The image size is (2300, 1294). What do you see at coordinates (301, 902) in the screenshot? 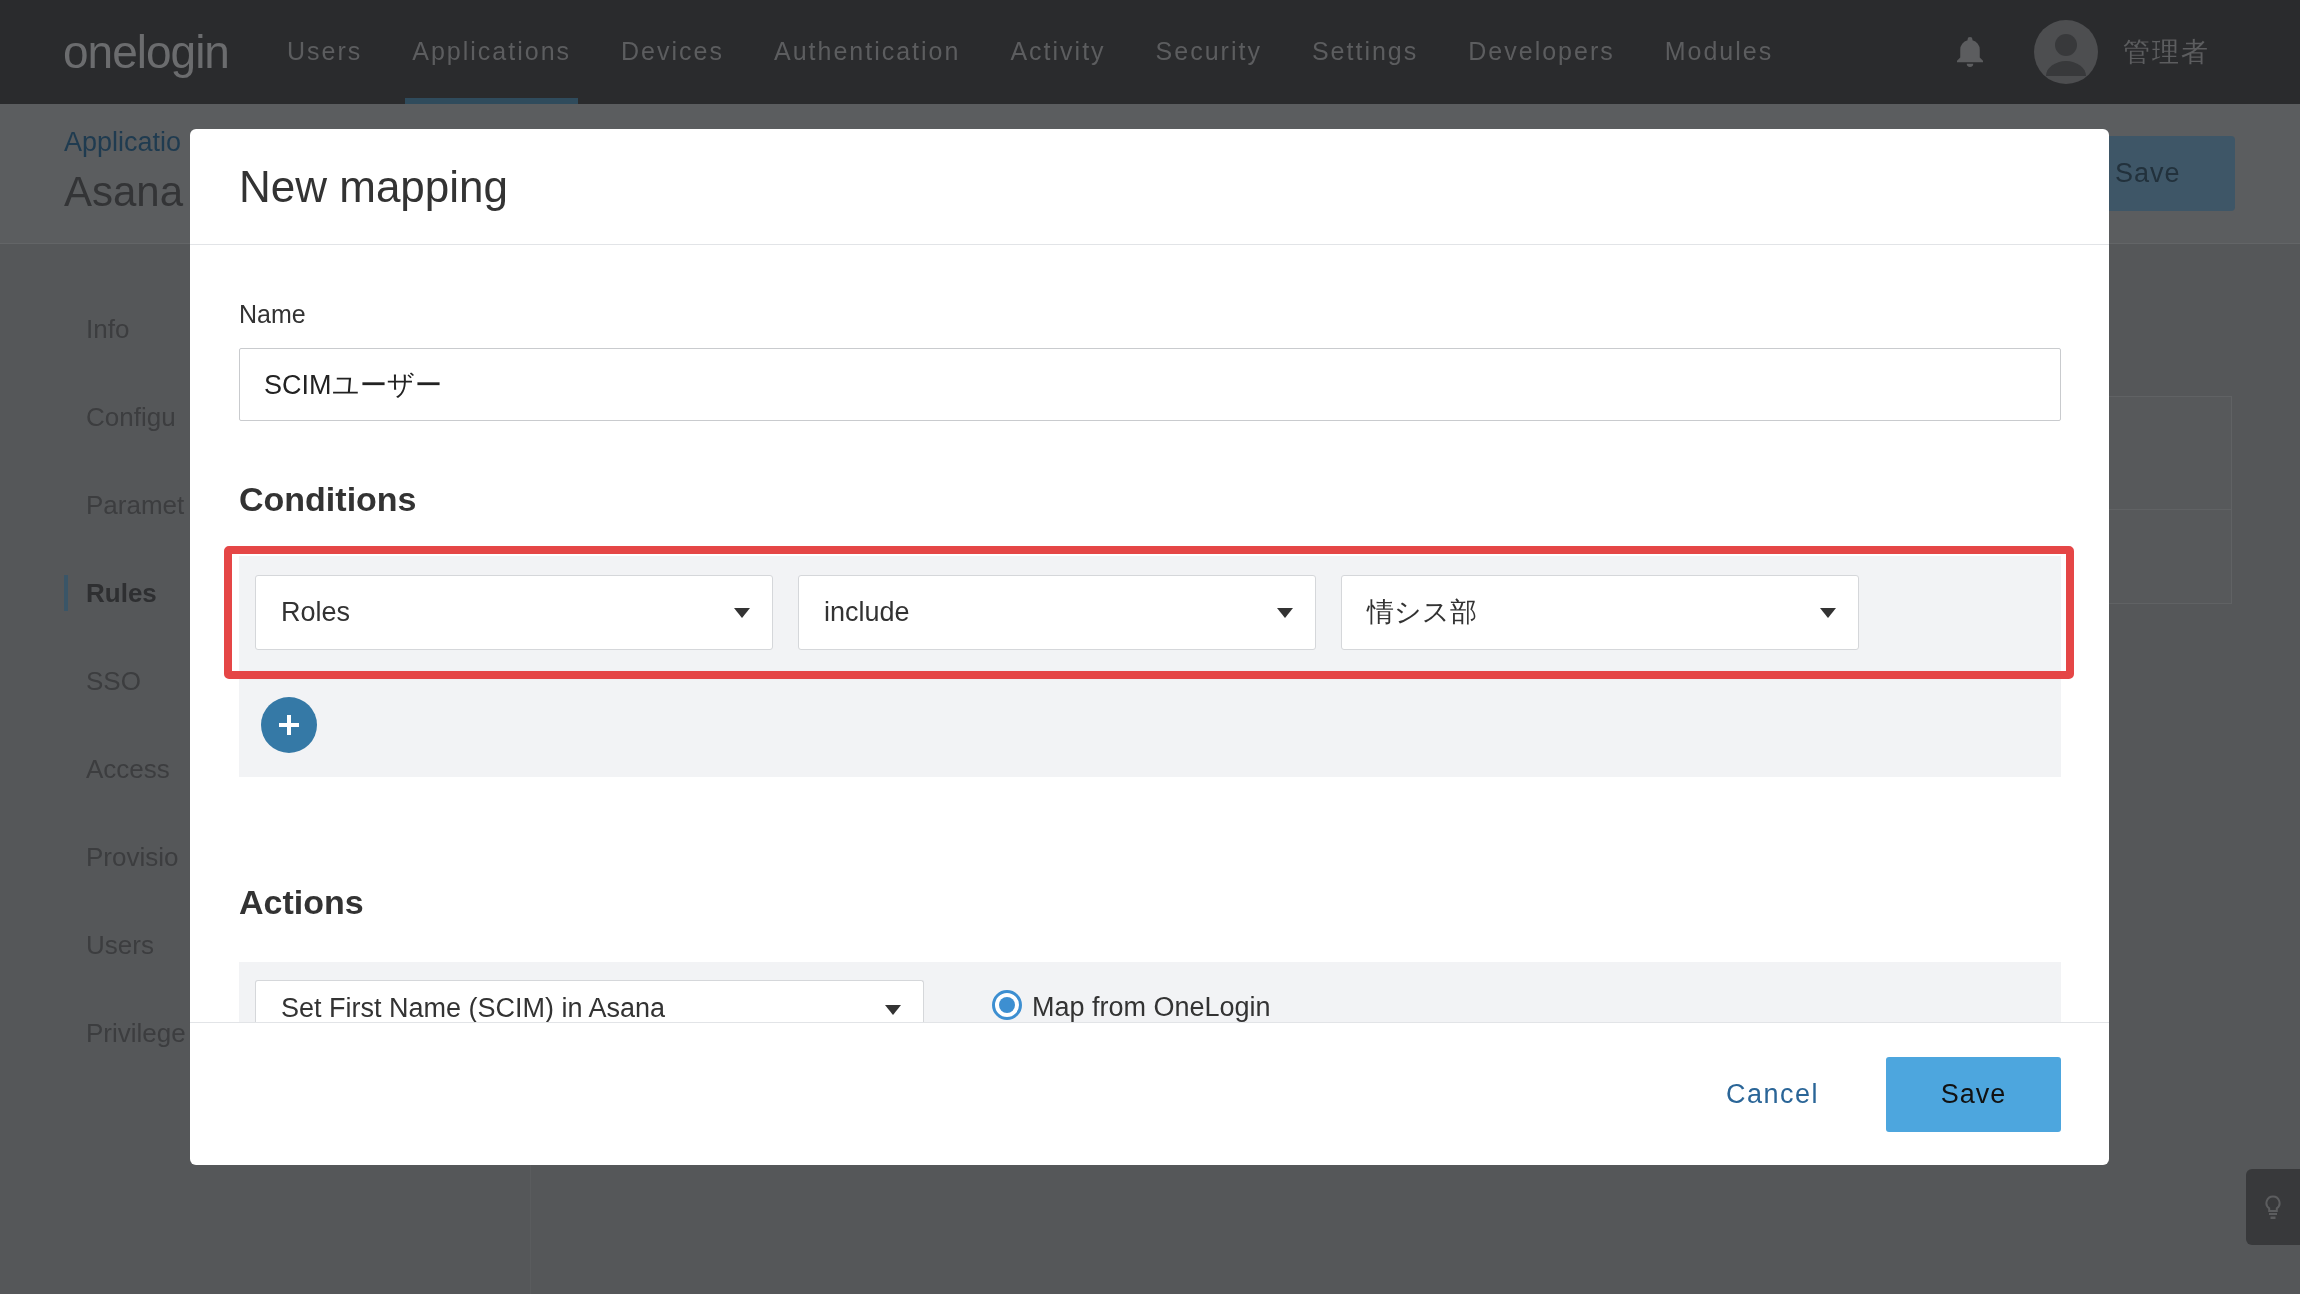
I see `section-heading: Actions` at bounding box center [301, 902].